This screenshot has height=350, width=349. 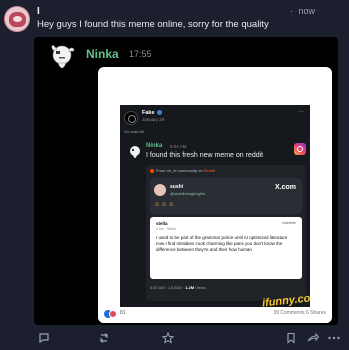 What do you see at coordinates (209, 170) in the screenshot?
I see `reddit-brand: Reddit` at bounding box center [209, 170].